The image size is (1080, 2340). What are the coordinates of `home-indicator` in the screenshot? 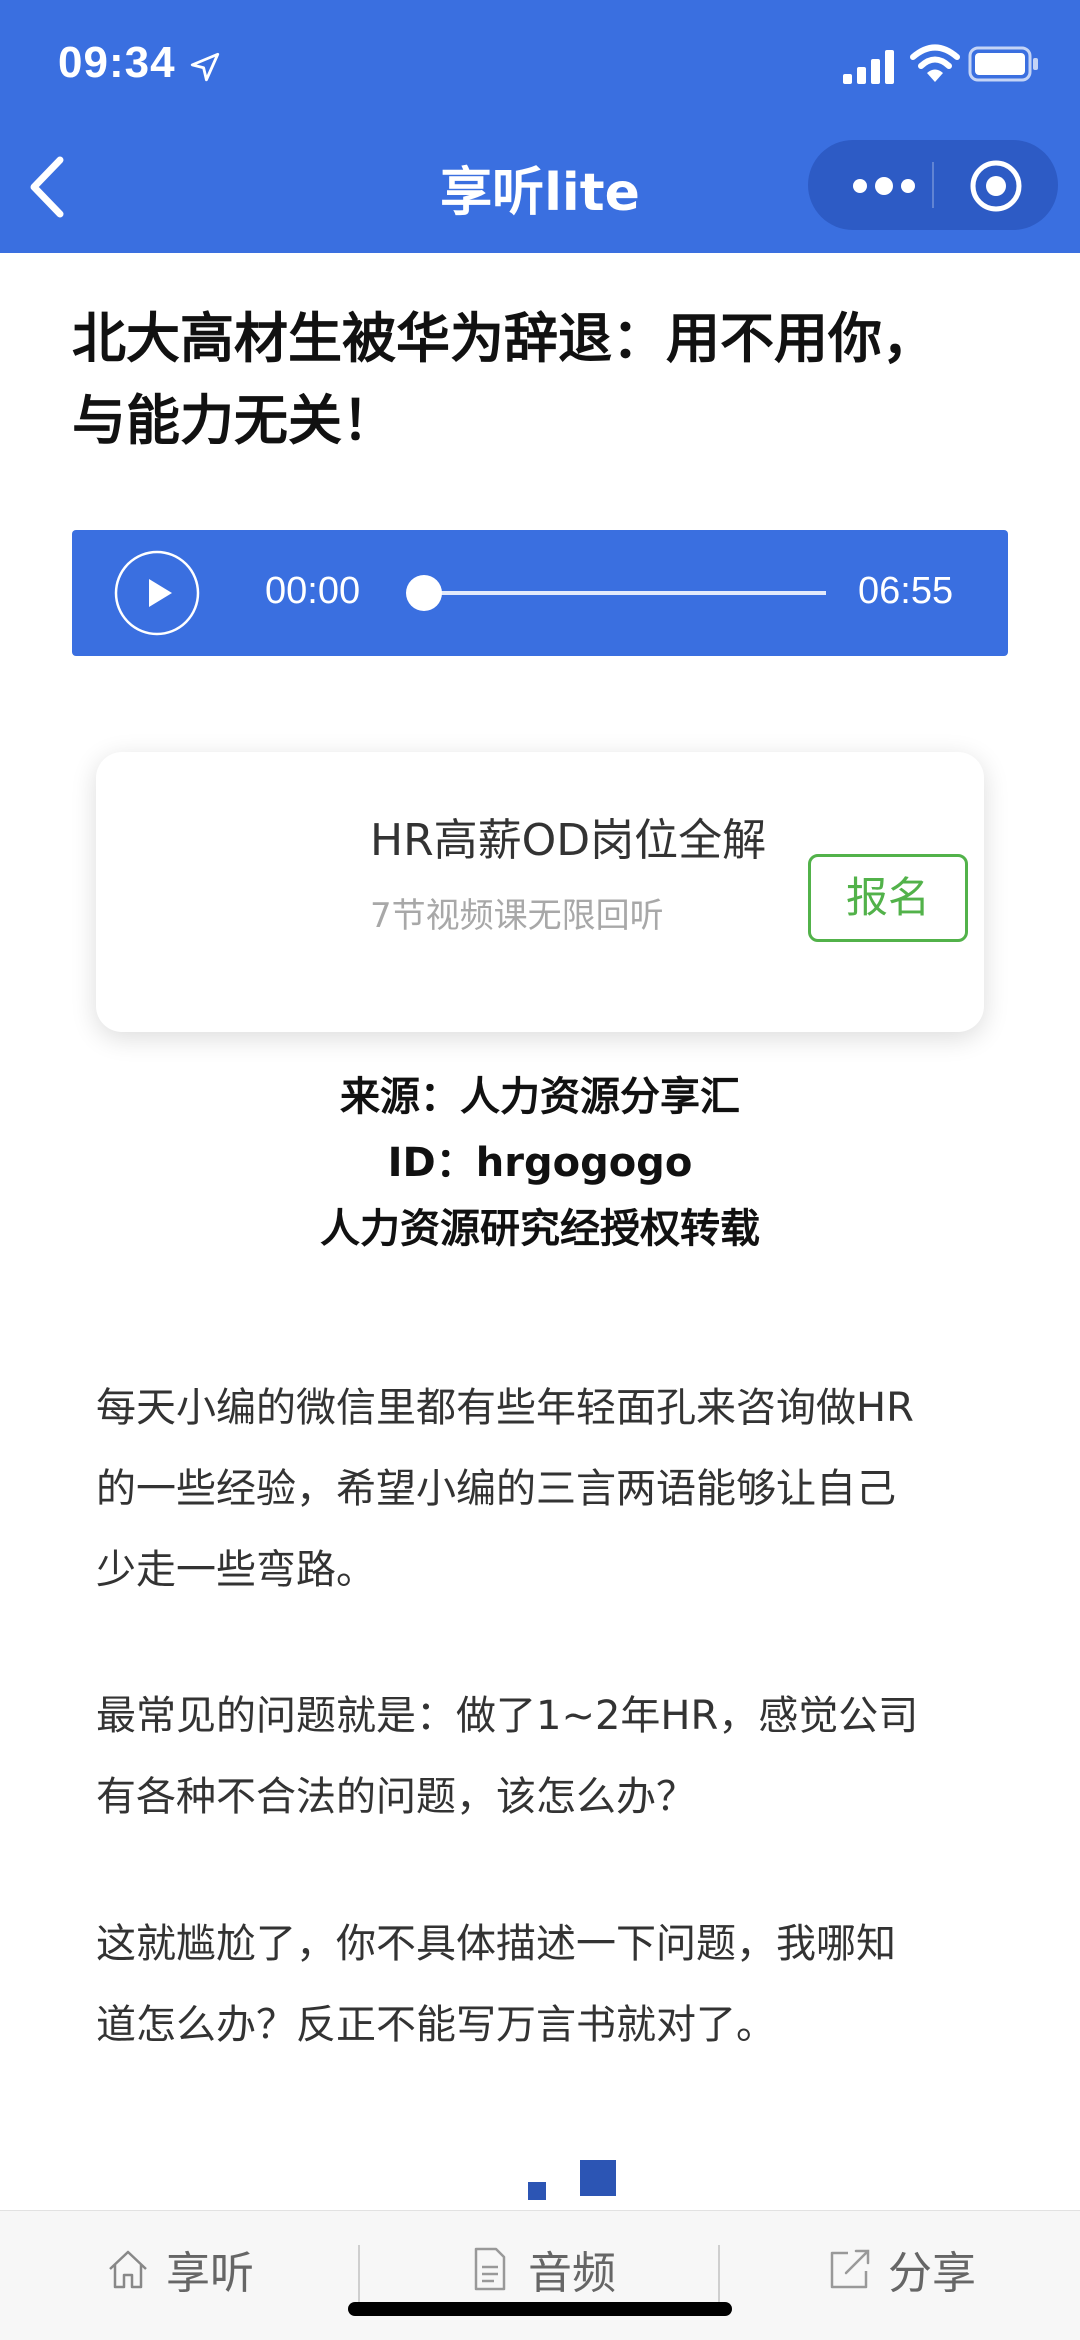 It's located at (540, 2309).